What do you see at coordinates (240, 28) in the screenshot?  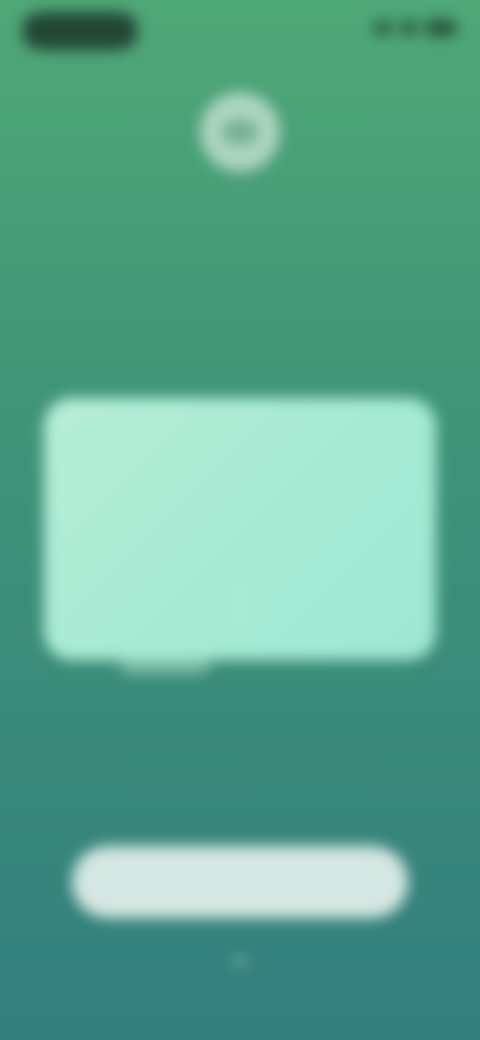 I see `status-bar` at bounding box center [240, 28].